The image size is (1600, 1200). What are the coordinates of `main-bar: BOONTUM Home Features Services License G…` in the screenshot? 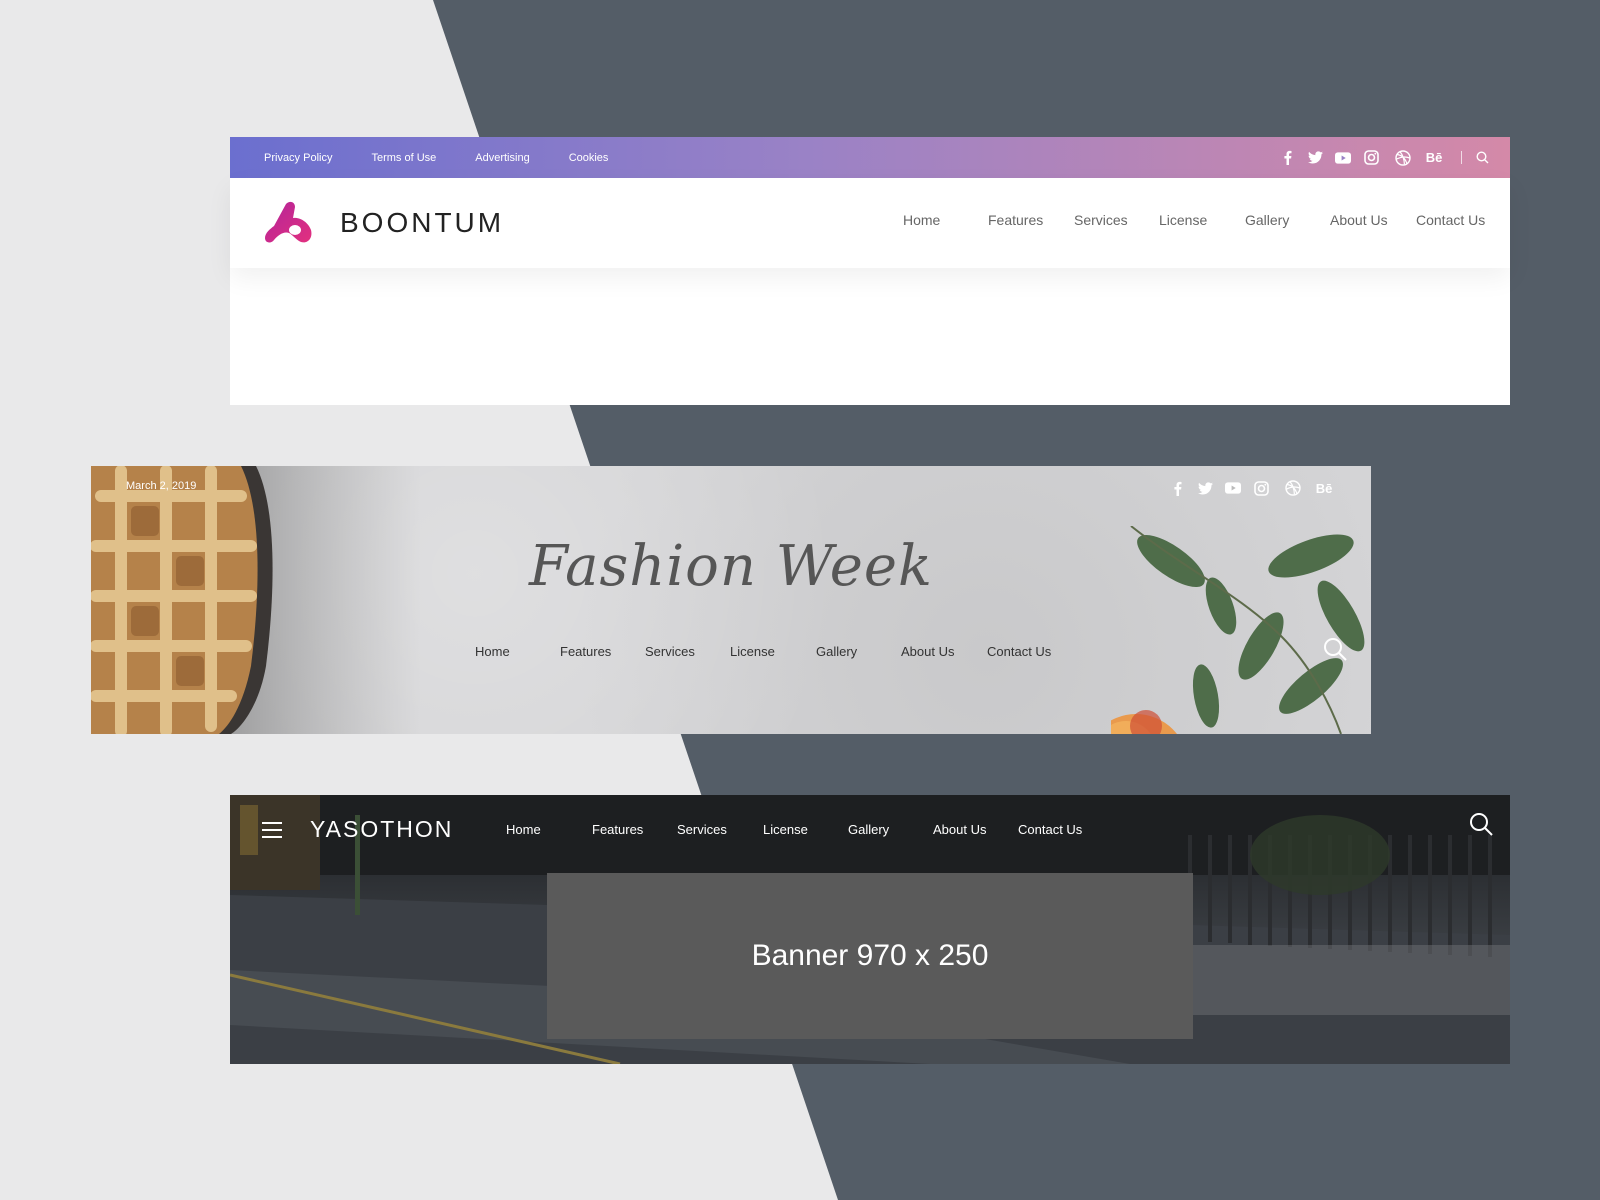 It's located at (870, 223).